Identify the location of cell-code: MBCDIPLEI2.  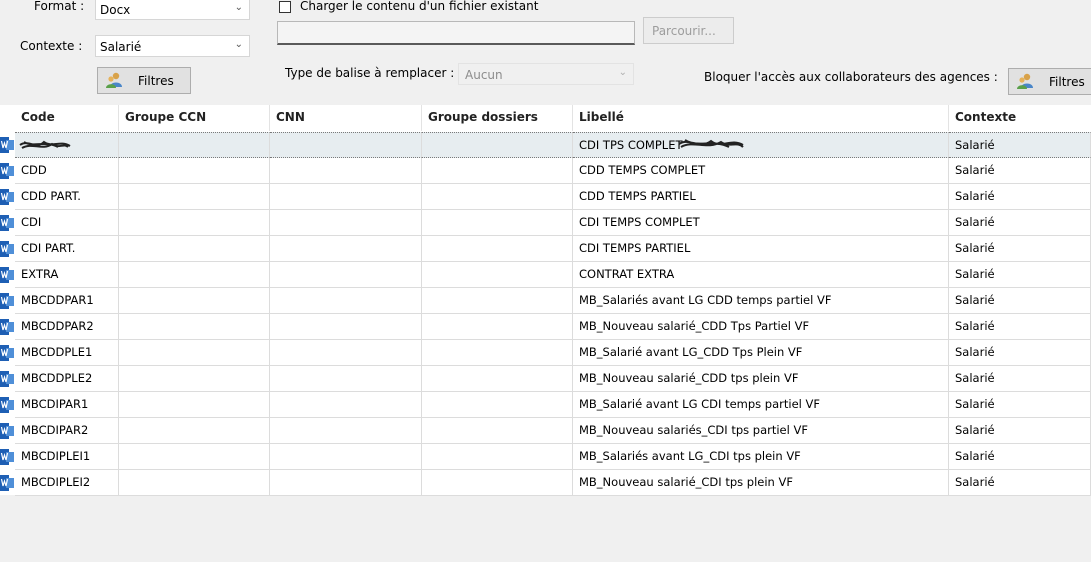
(67, 483).